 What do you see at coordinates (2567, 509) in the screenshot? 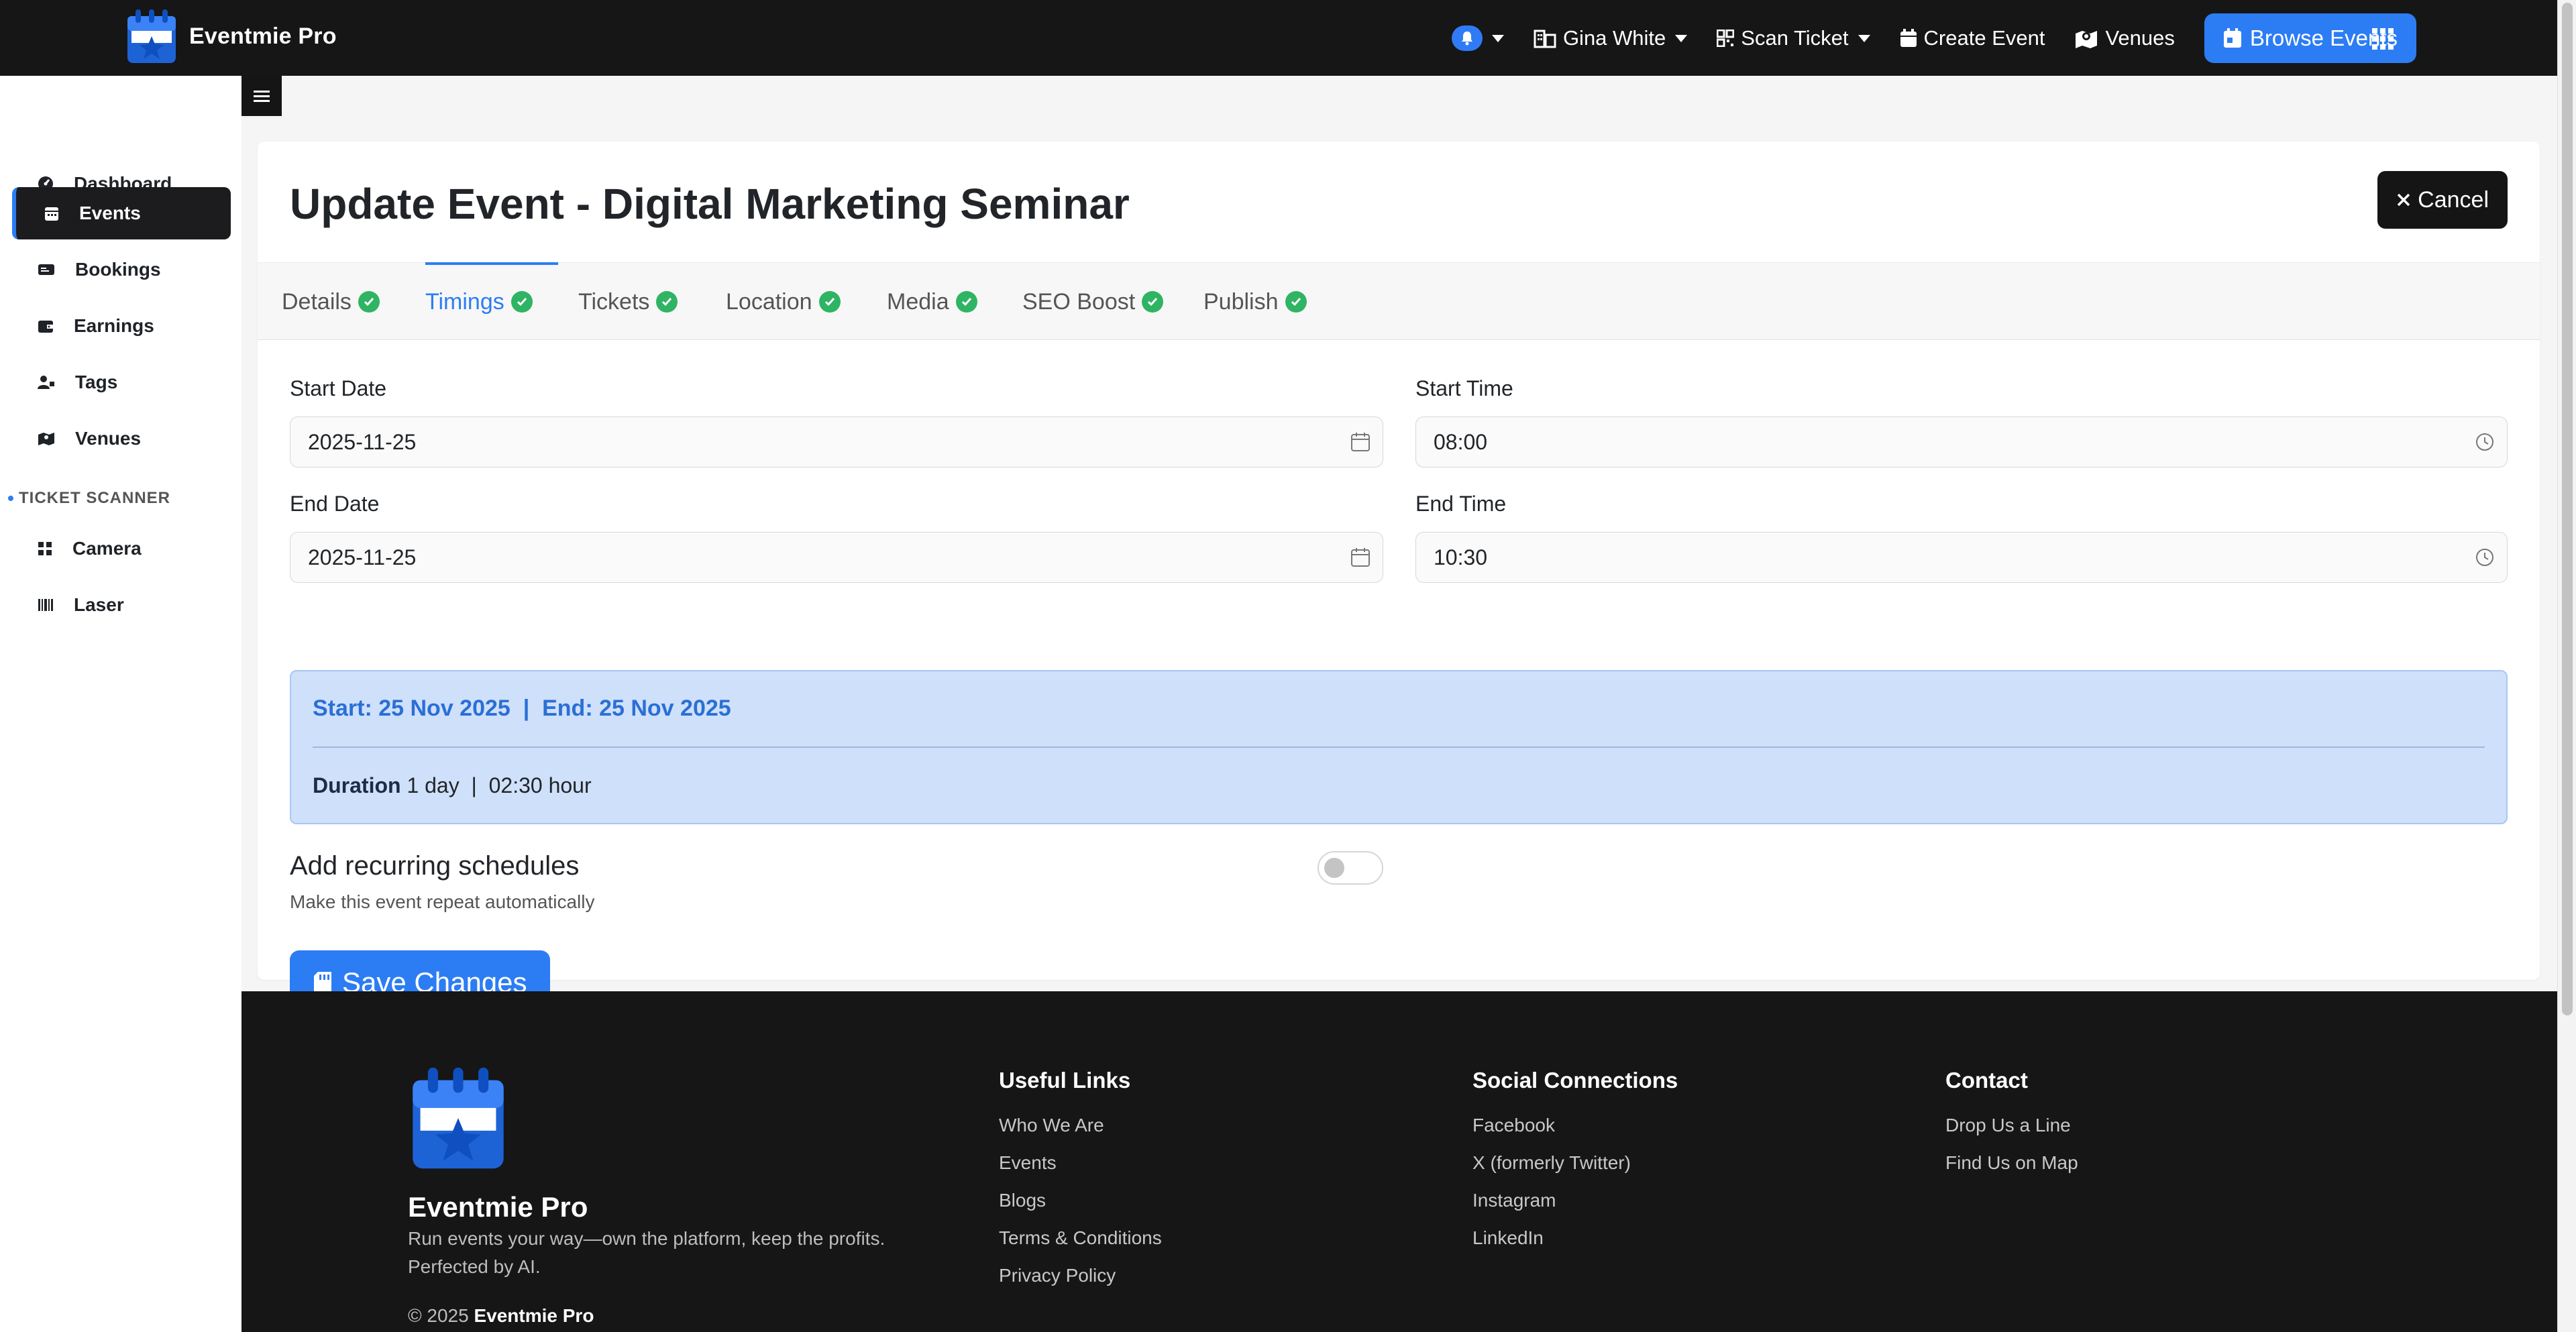
I see `scrollbar-thumb` at bounding box center [2567, 509].